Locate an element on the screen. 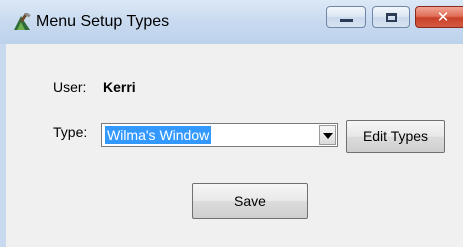  user-value: Kerri is located at coordinates (119, 87).